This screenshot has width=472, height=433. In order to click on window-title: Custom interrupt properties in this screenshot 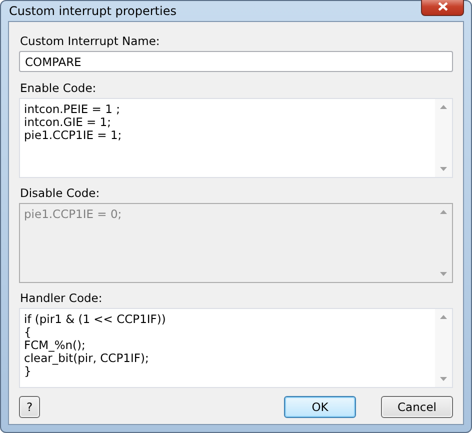, I will do `click(92, 11)`.